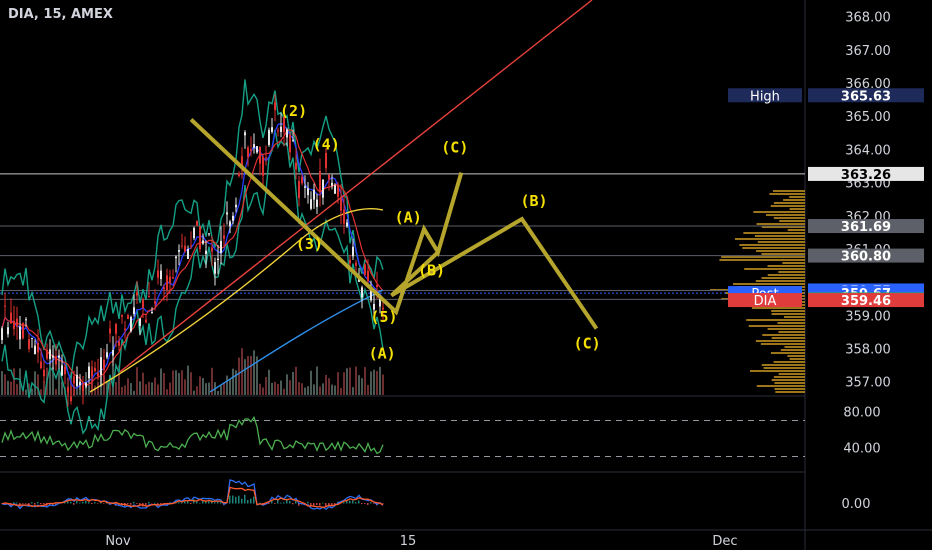 This screenshot has width=932, height=550. I want to click on price-tag-value: 361.69, so click(866, 227).